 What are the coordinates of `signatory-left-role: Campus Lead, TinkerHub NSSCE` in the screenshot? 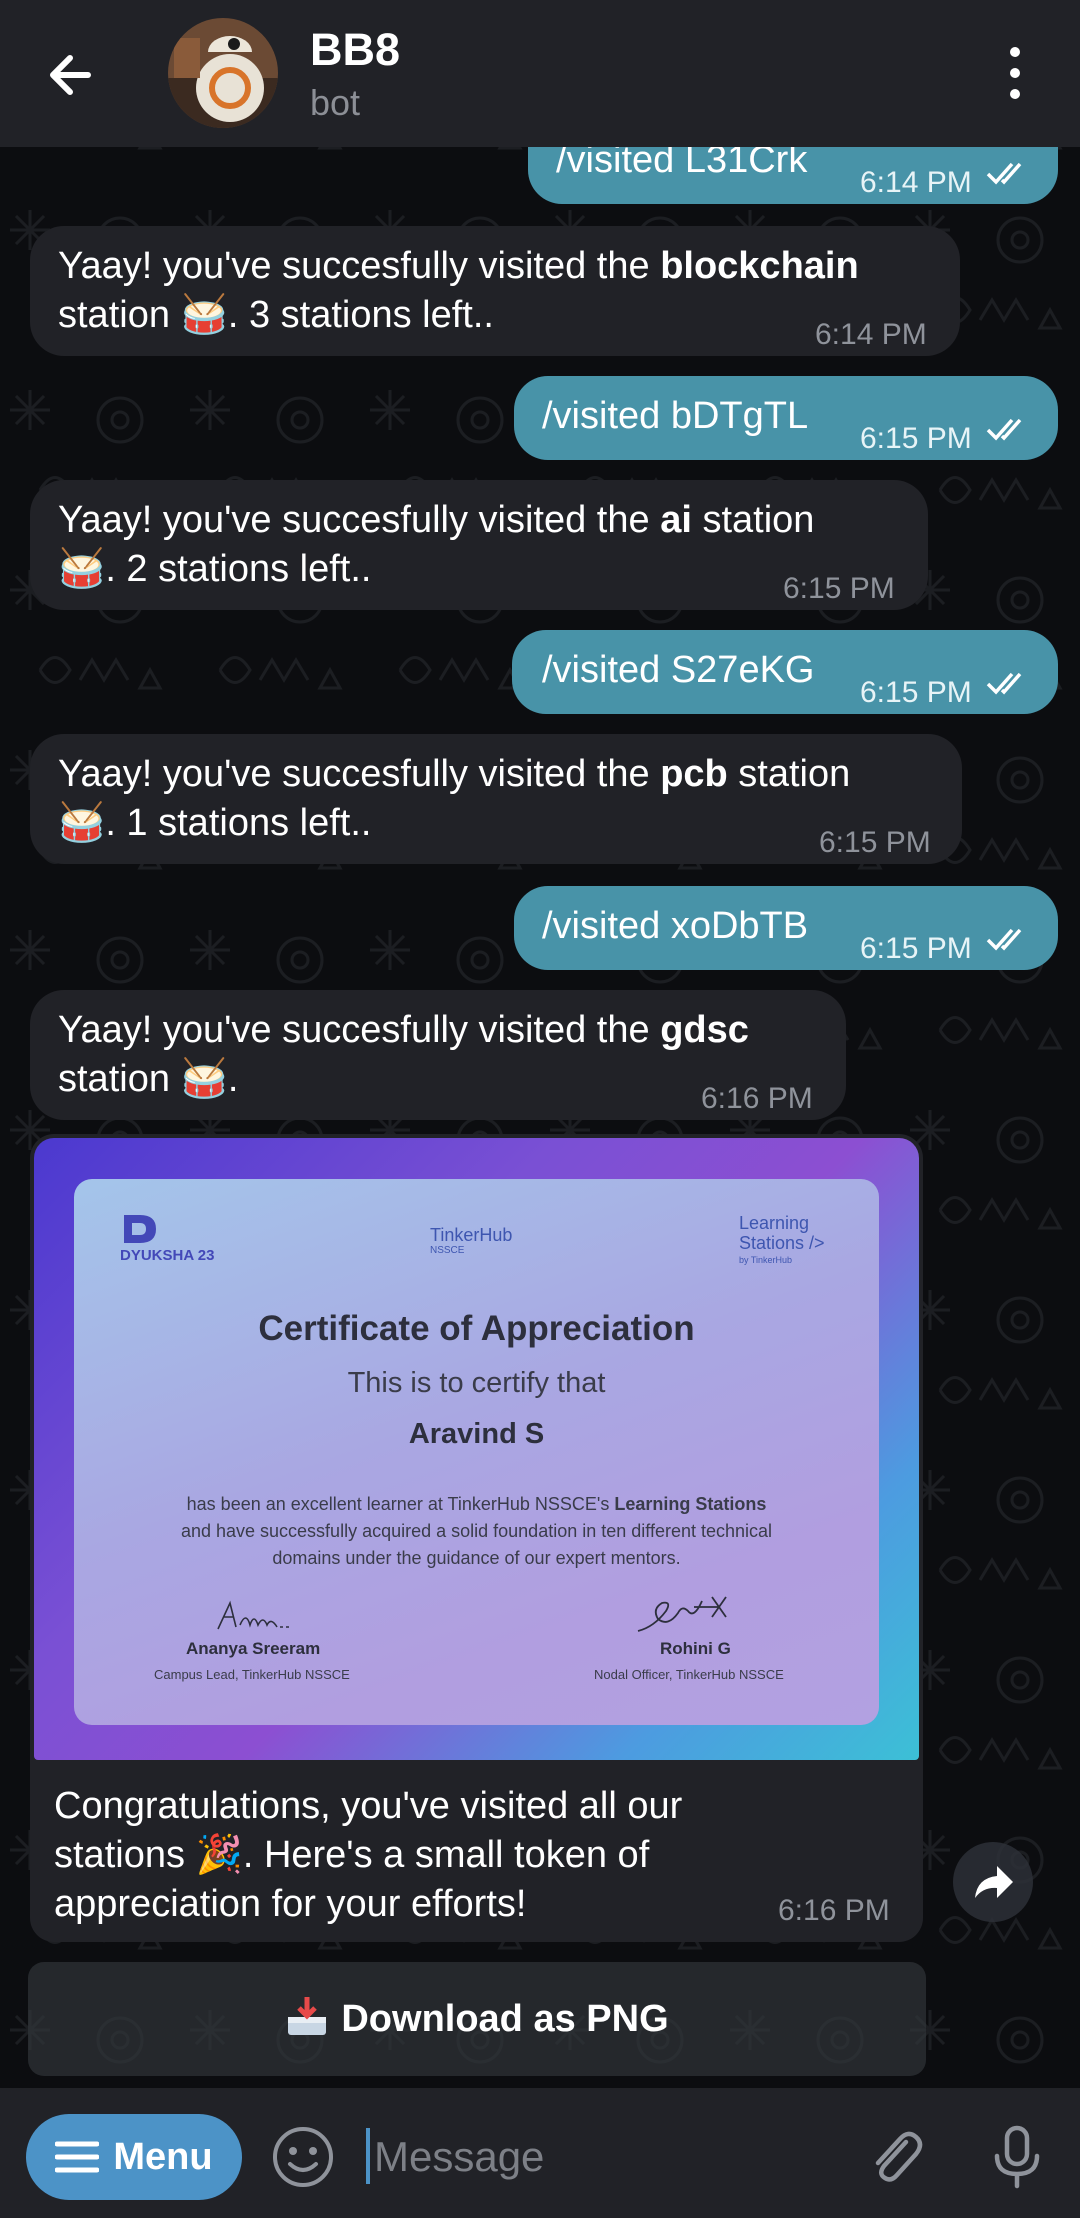 It's located at (252, 1674).